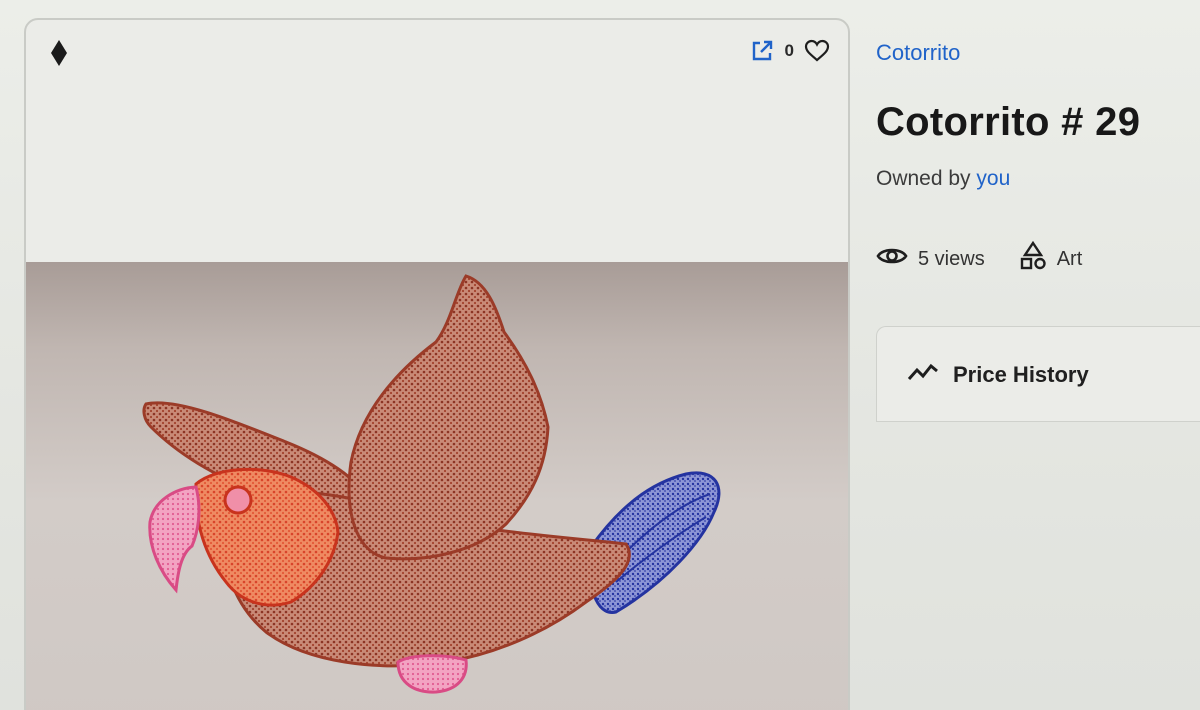 The image size is (1200, 710). What do you see at coordinates (918, 52) in the screenshot?
I see `collection-link: Cotorrito` at bounding box center [918, 52].